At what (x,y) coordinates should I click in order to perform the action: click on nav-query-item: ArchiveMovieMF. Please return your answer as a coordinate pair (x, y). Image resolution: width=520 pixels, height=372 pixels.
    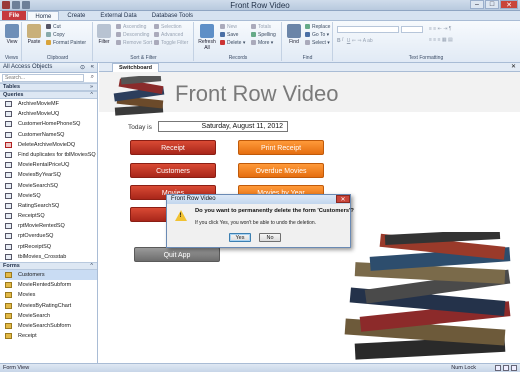
    Looking at the image, I should click on (48, 104).